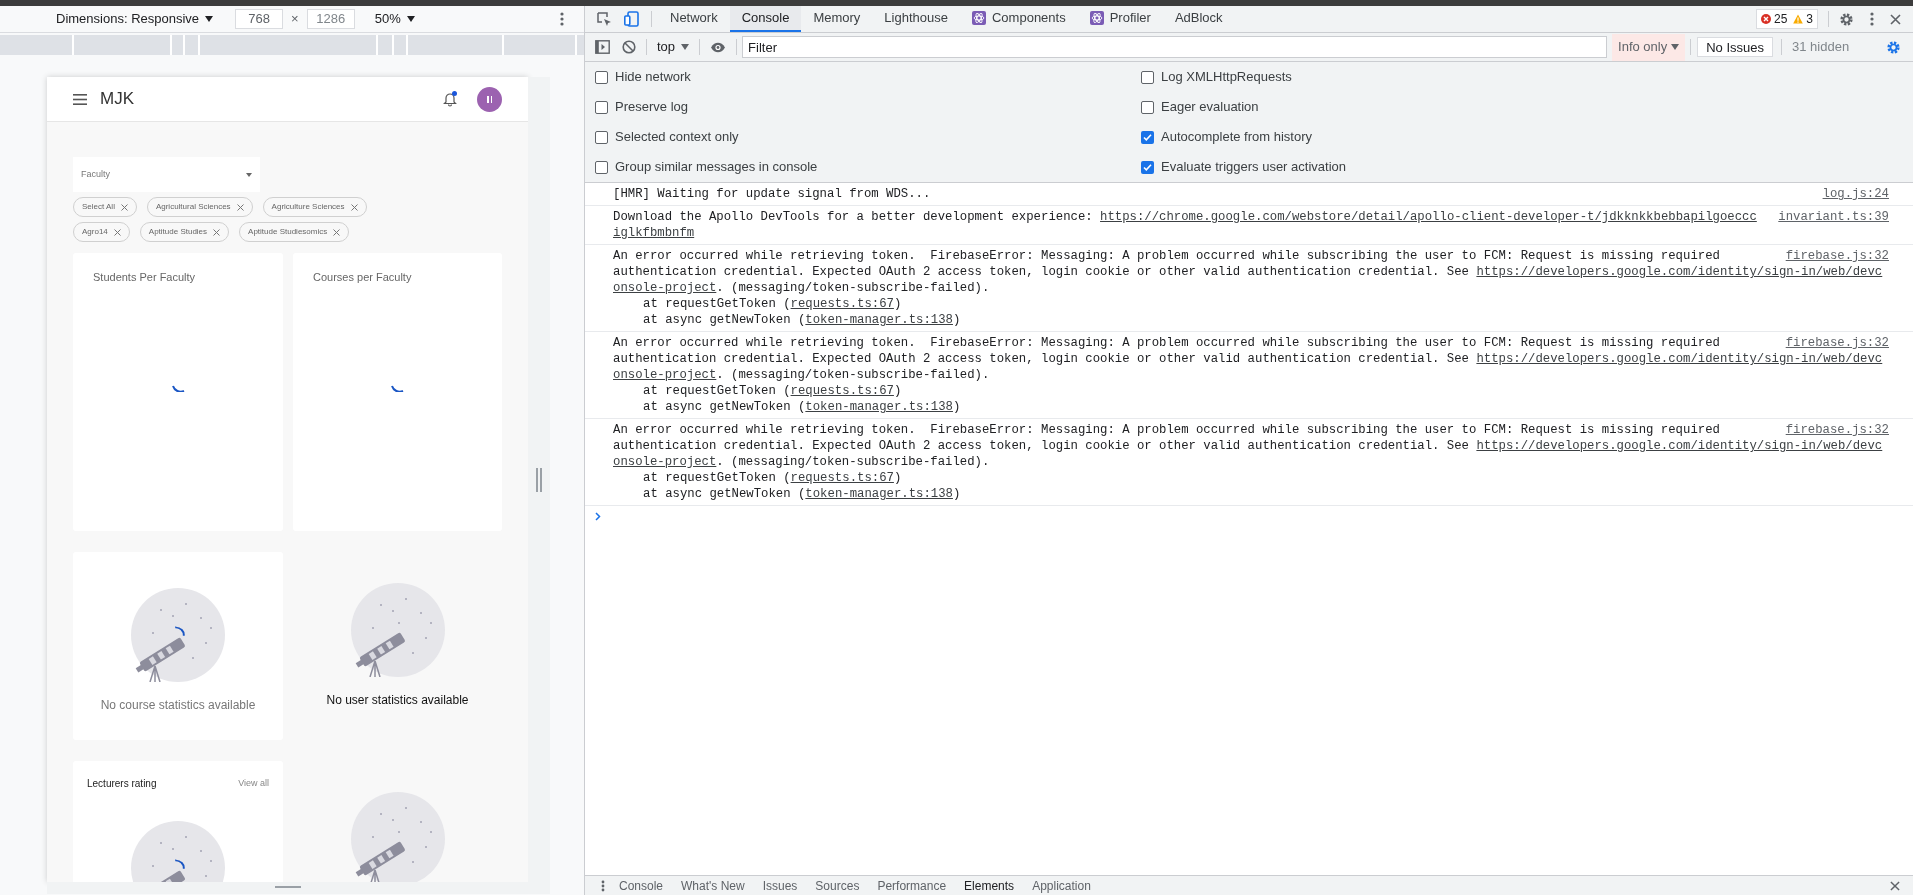 The width and height of the screenshot is (1913, 895). Describe the element at coordinates (450, 99) in the screenshot. I see `notification-bell-icon` at that location.